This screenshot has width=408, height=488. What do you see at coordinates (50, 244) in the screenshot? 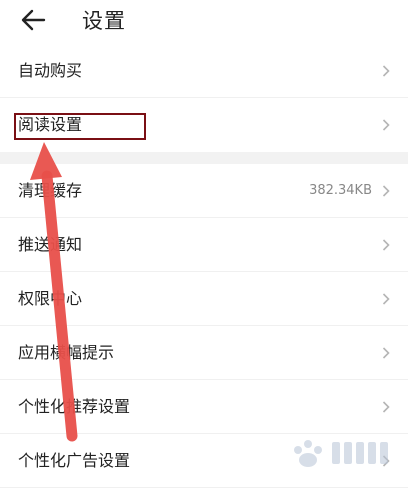
I see `settings-item-label: 推送通知` at bounding box center [50, 244].